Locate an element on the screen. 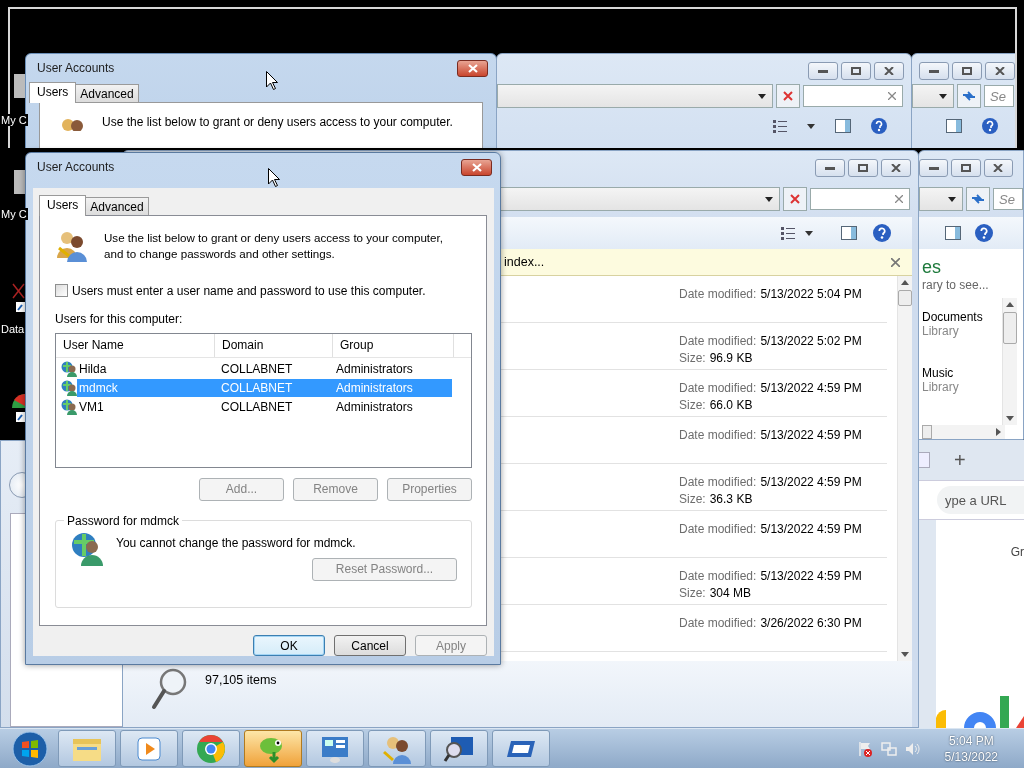  cursor-icon is located at coordinates (274, 177).